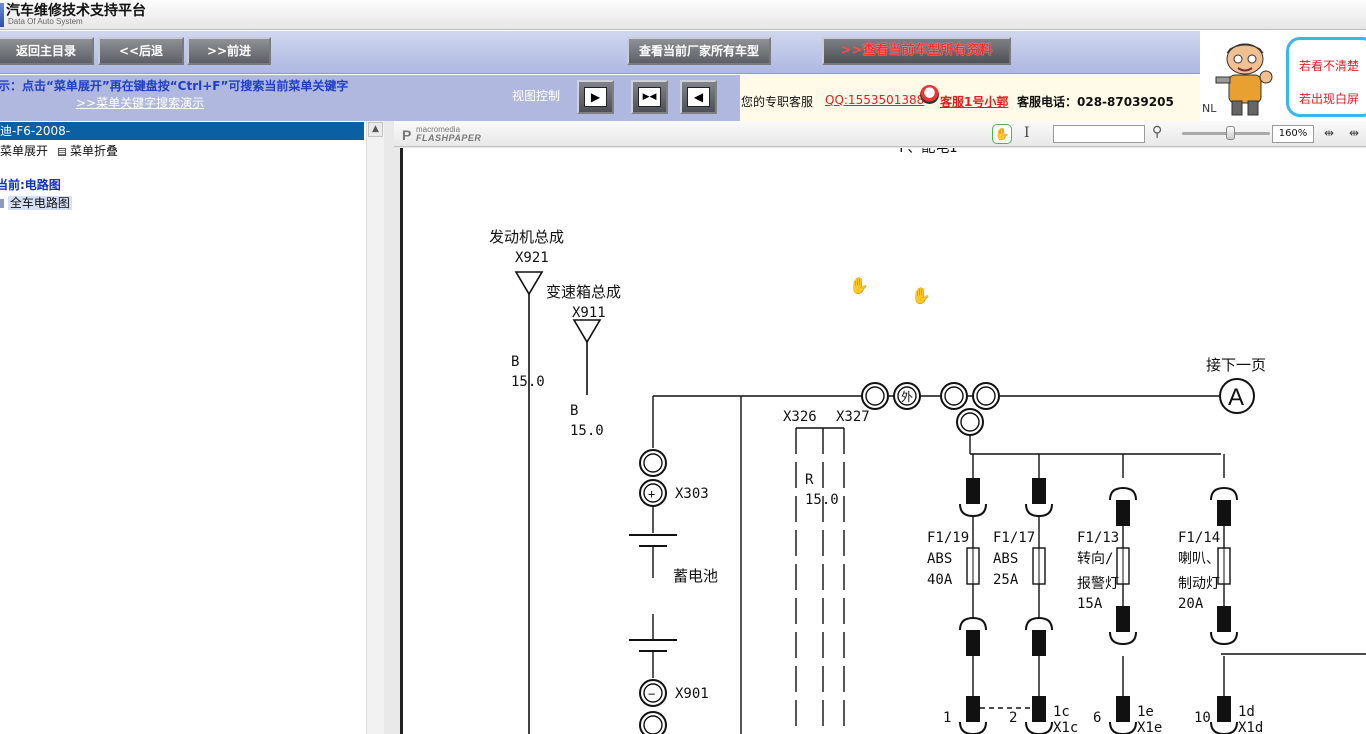 Image resolution: width=1366 pixels, height=734 pixels. I want to click on fuse-pin-label: 1, so click(947, 718).